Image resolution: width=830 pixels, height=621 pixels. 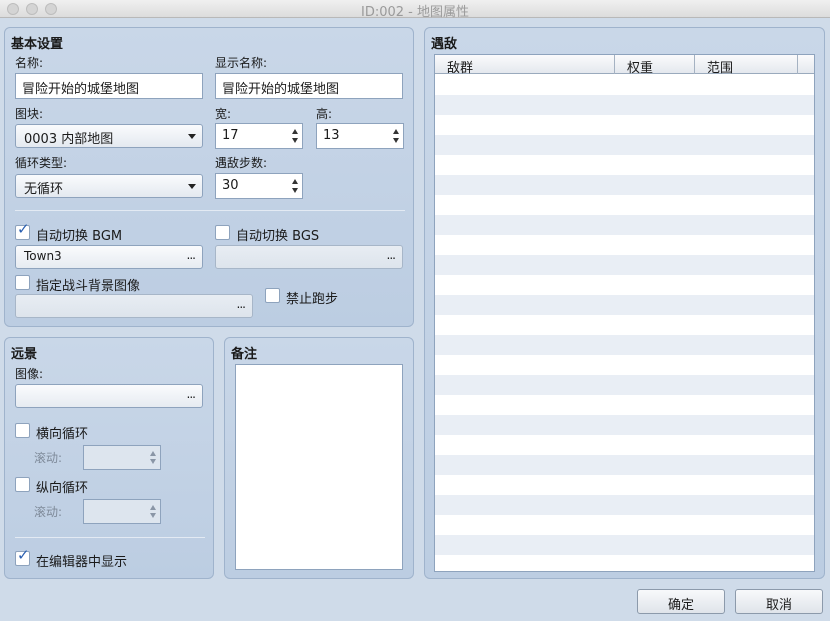 What do you see at coordinates (259, 186) in the screenshot?
I see `encounter-steps-stepper: 30` at bounding box center [259, 186].